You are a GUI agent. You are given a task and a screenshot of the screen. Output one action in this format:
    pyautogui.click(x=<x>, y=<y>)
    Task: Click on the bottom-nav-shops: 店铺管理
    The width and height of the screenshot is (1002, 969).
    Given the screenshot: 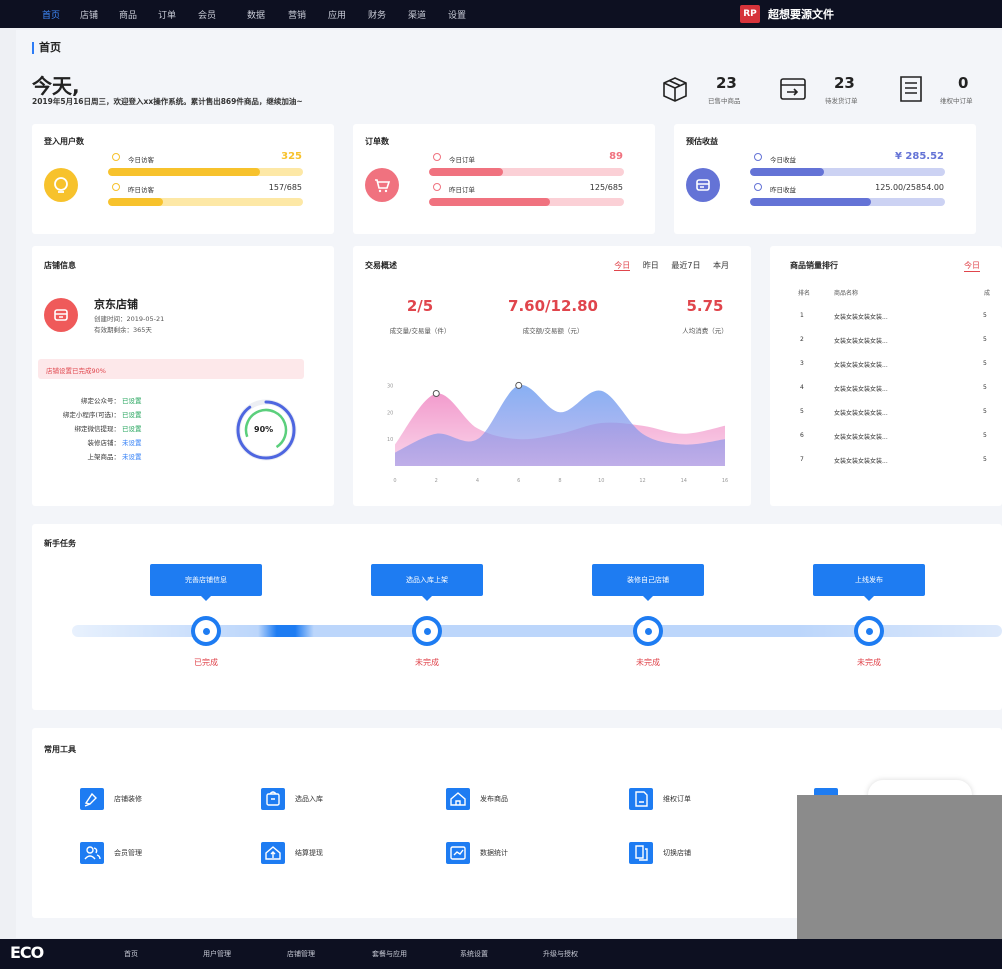 What is the action you would take?
    pyautogui.click(x=301, y=954)
    